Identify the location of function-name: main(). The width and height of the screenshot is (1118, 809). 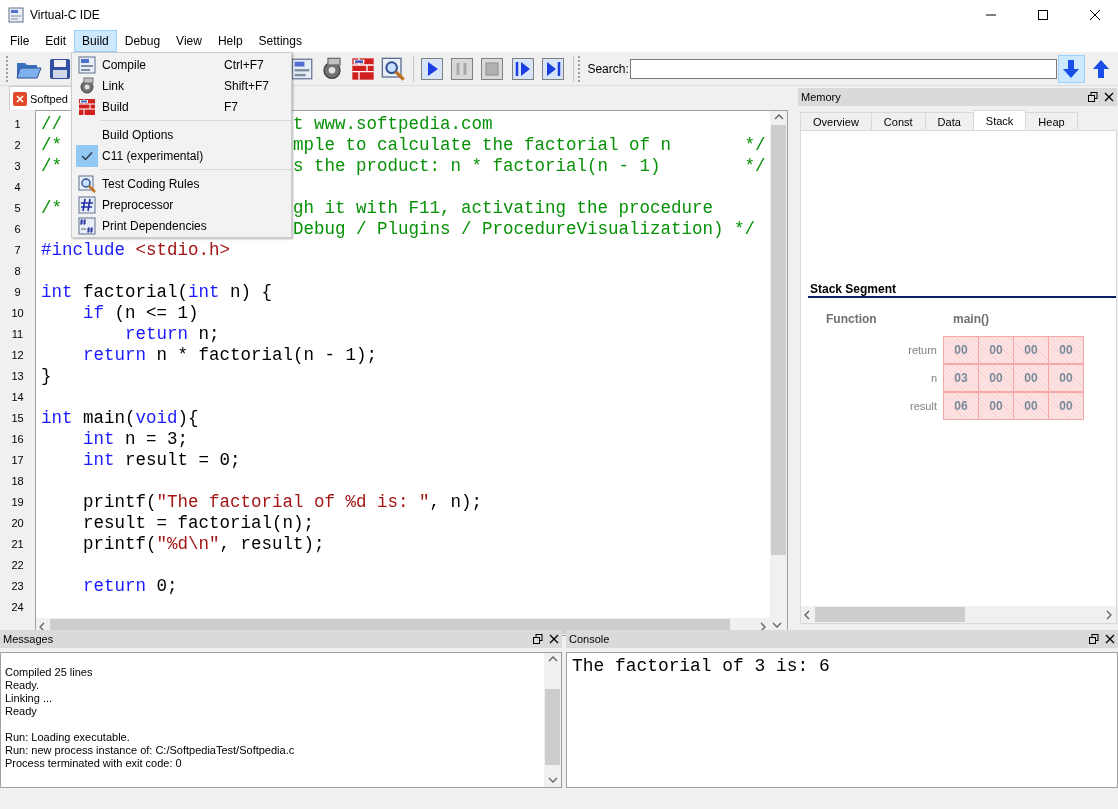
(971, 319).